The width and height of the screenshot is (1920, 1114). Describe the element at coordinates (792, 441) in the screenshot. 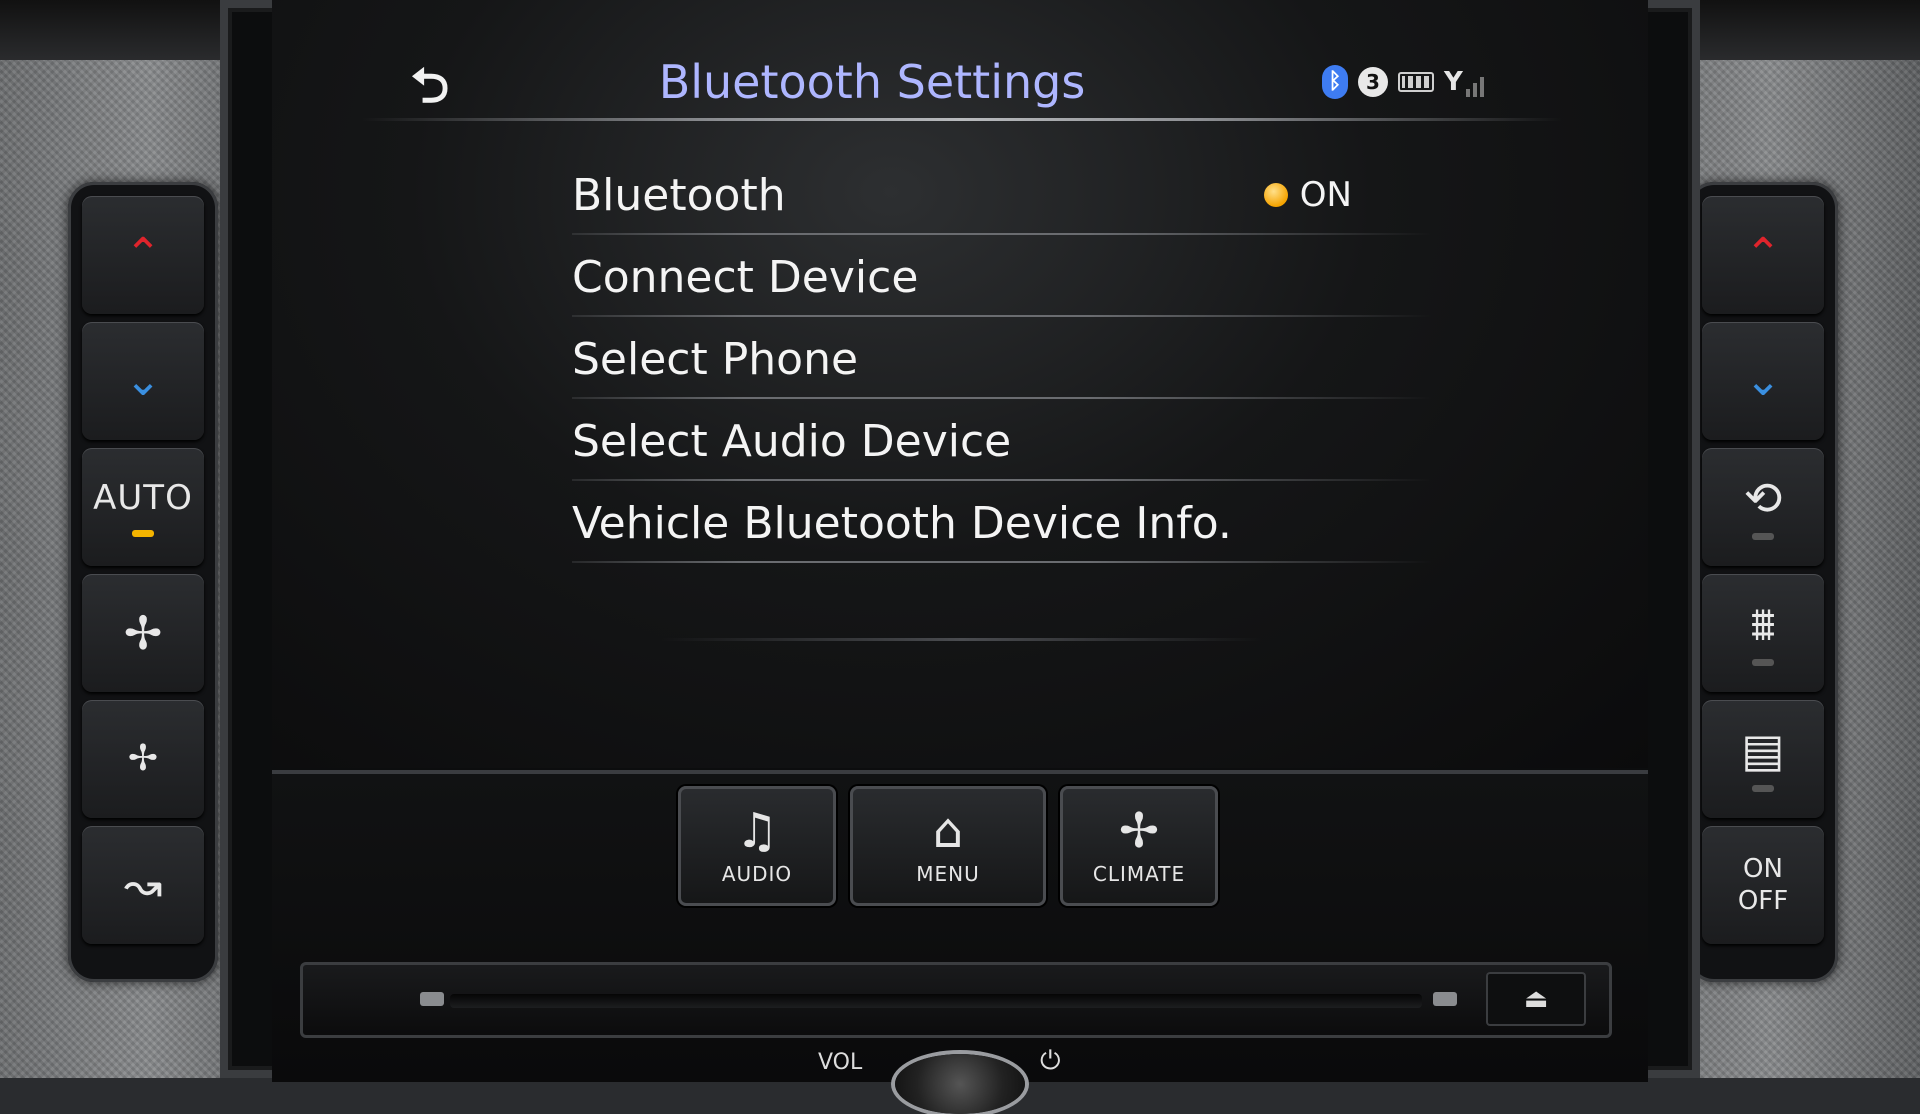

I see `menu-item-label: Select Audio Device` at that location.